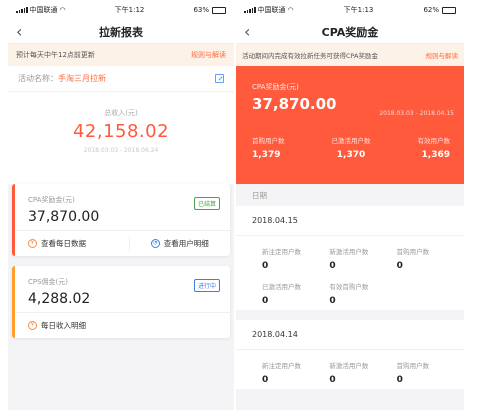  I want to click on user-icon: ◔, so click(155, 243).